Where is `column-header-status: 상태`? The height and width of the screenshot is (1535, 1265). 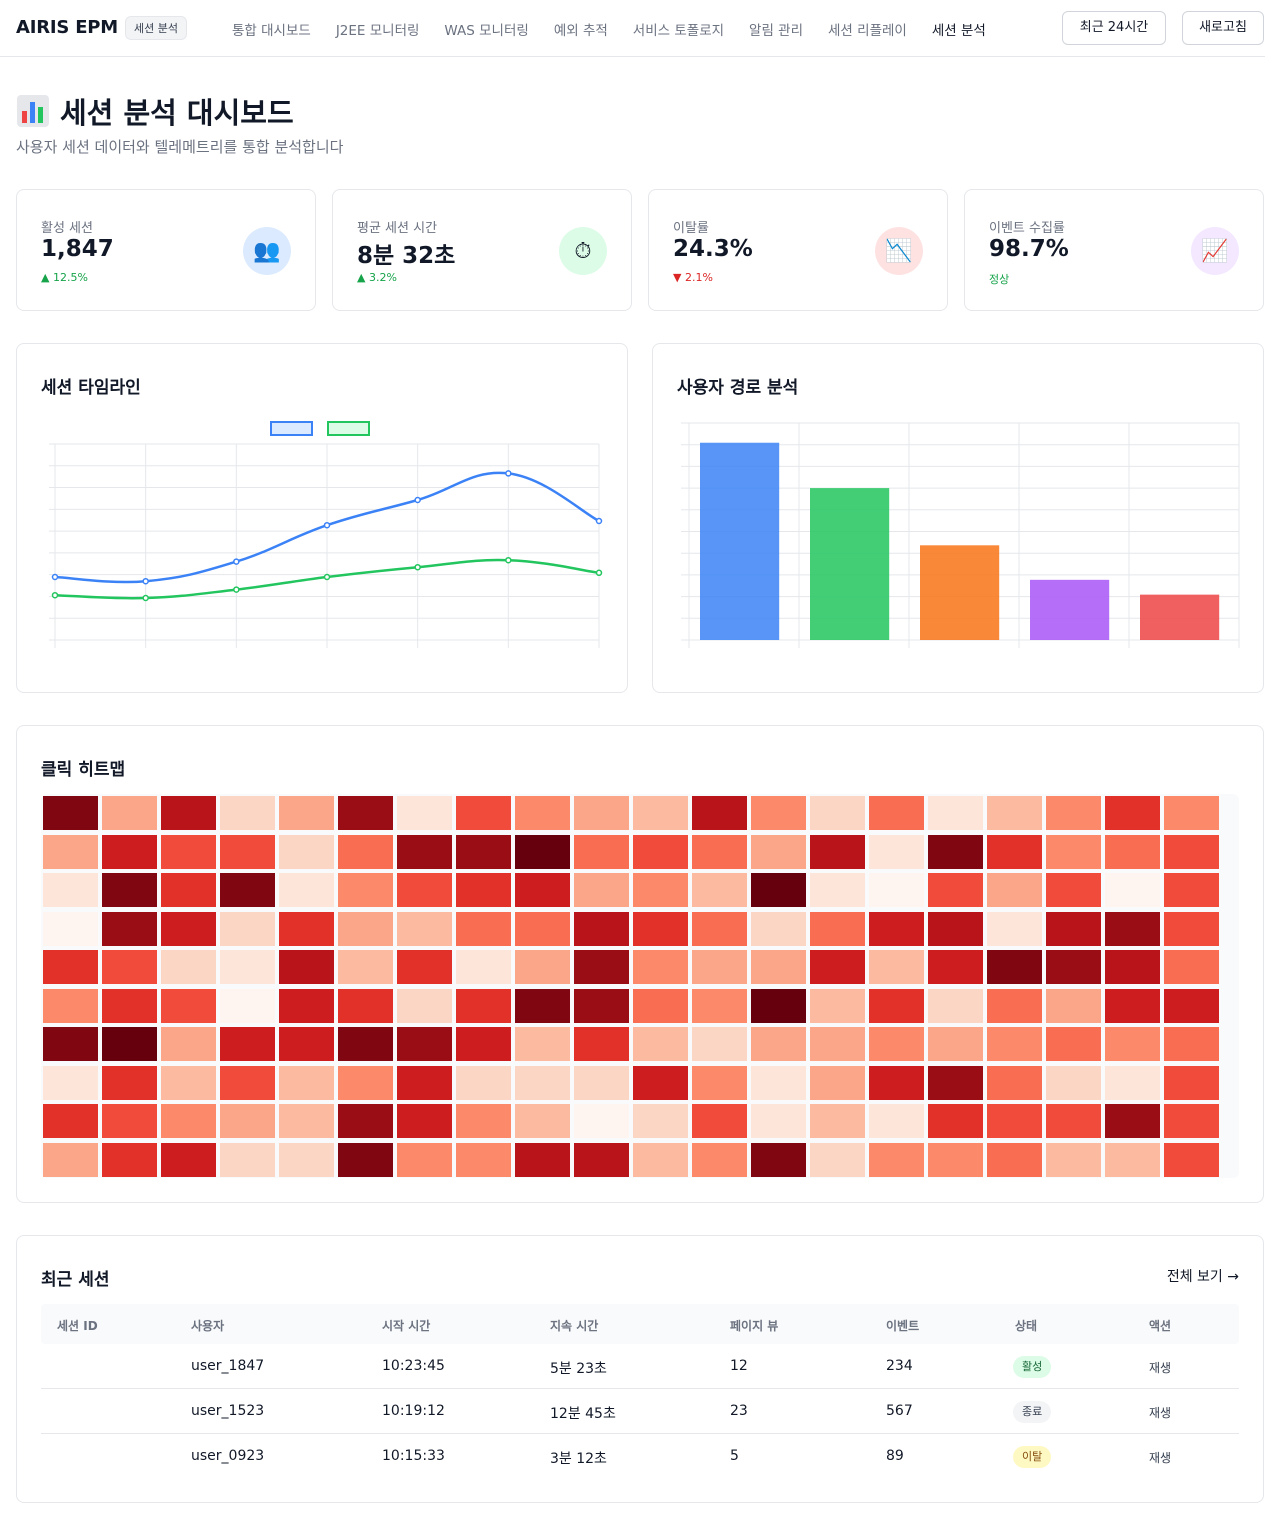 column-header-status: 상태 is located at coordinates (1026, 1325).